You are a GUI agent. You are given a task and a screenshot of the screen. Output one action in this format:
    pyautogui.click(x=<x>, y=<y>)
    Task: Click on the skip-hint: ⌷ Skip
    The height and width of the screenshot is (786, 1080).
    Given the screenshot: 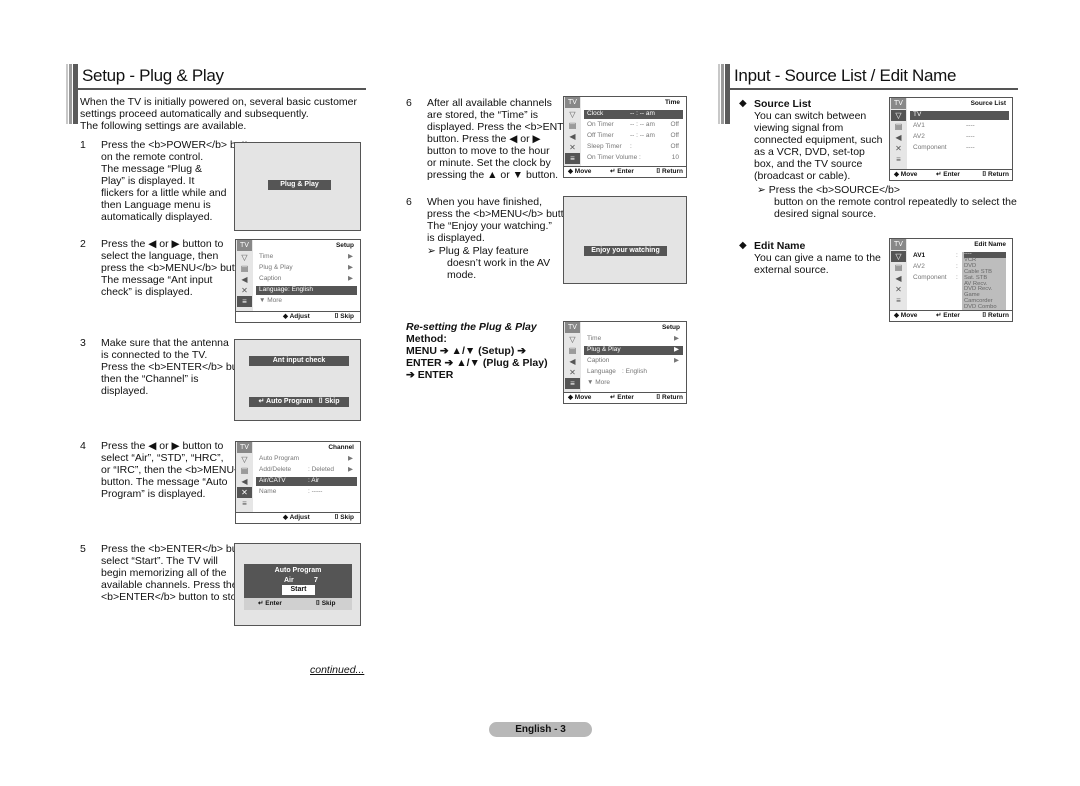 What is the action you would take?
    pyautogui.click(x=329, y=401)
    